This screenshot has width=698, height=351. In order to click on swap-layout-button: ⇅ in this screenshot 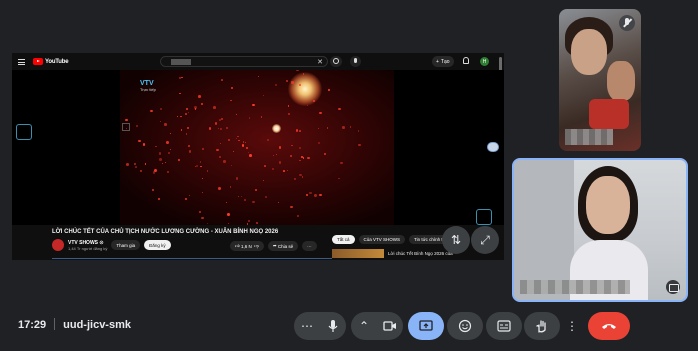, I will do `click(456, 240)`.